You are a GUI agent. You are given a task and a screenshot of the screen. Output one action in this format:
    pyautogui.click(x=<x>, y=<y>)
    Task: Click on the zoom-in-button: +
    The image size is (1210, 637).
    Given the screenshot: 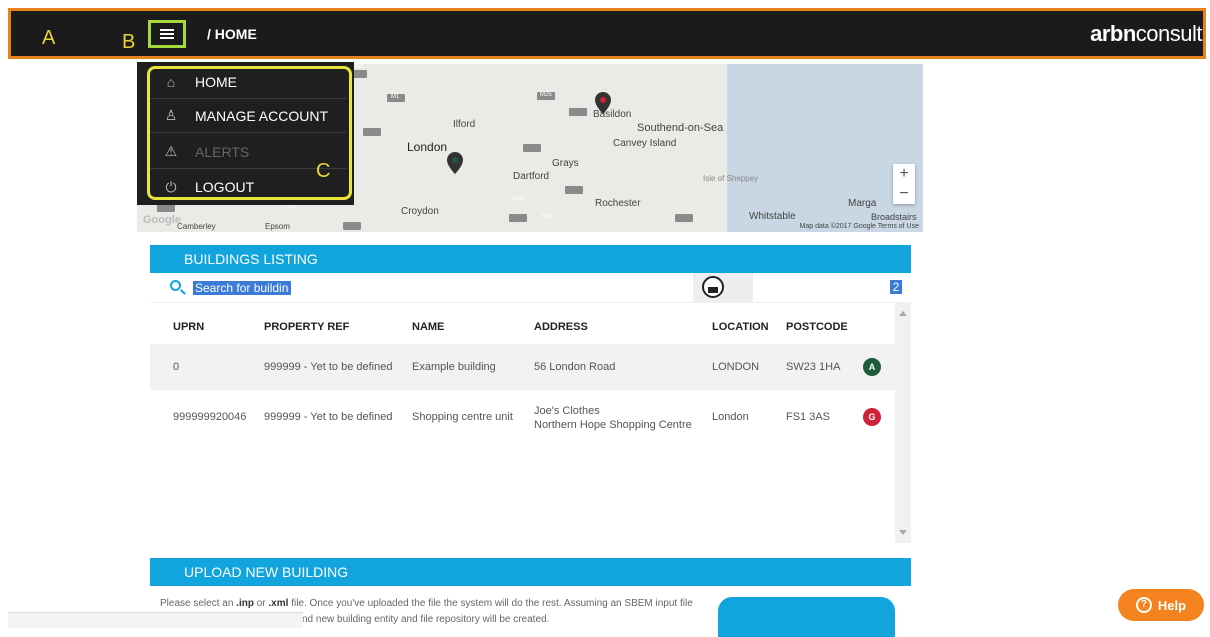 What is the action you would take?
    pyautogui.click(x=904, y=174)
    